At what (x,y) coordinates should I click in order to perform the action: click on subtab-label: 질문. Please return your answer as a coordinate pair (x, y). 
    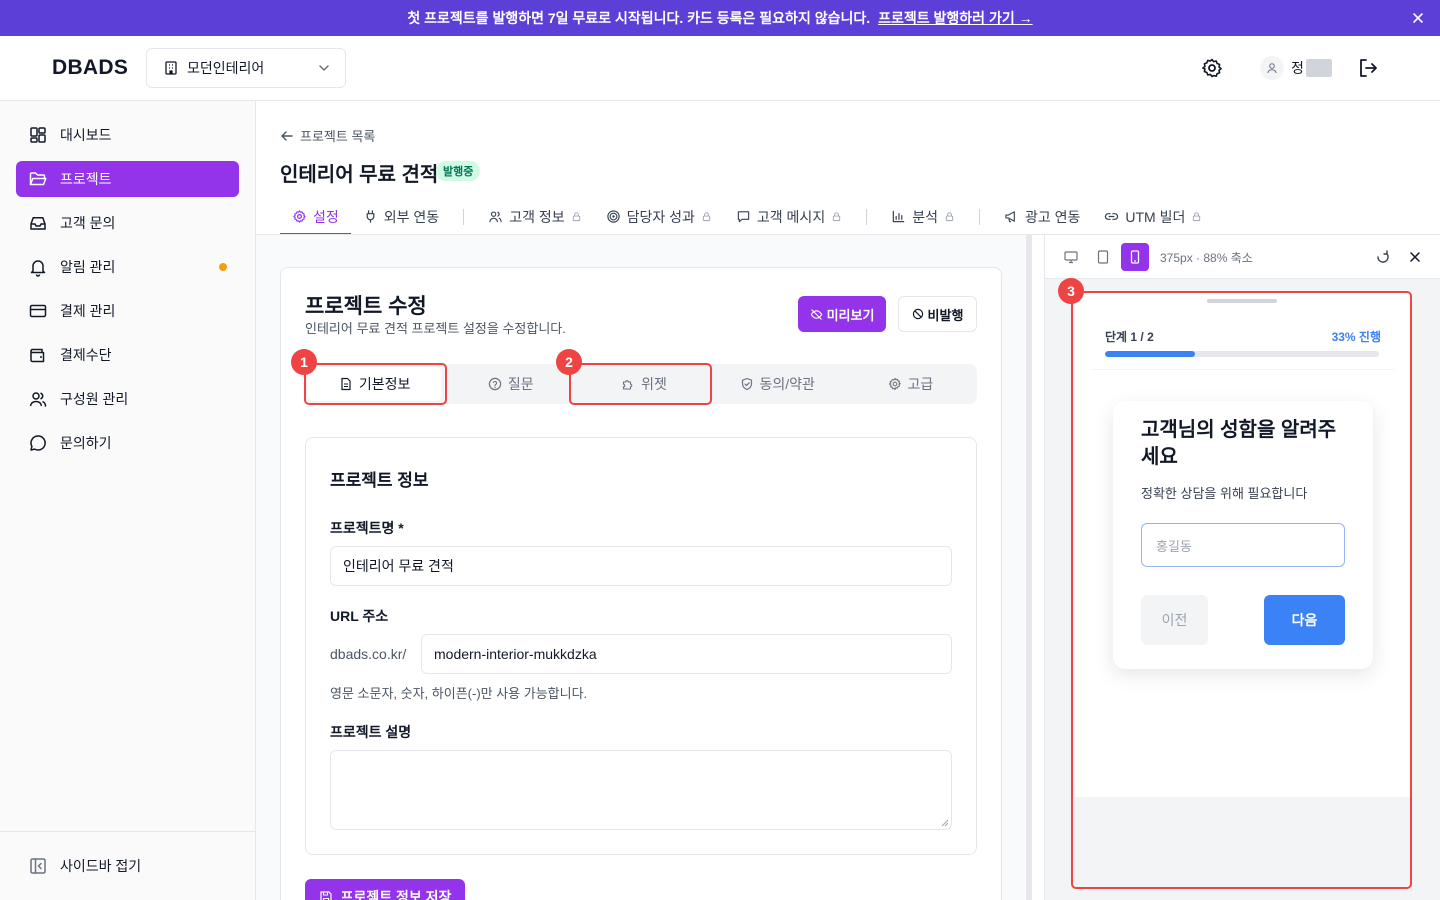
    Looking at the image, I should click on (520, 384).